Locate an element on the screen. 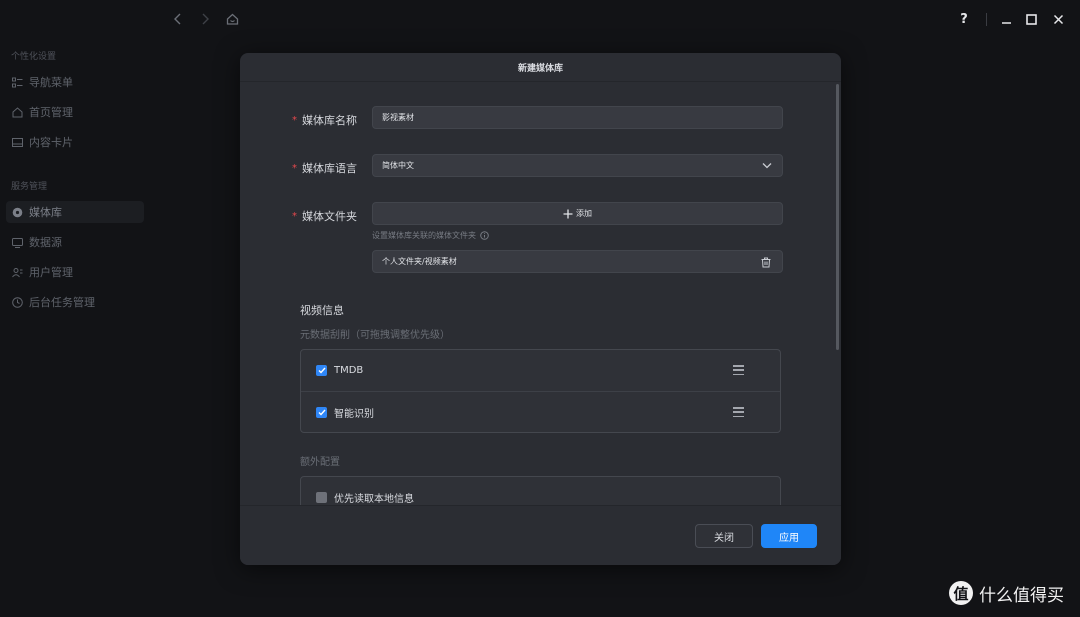  media-library-icon is located at coordinates (17, 212).